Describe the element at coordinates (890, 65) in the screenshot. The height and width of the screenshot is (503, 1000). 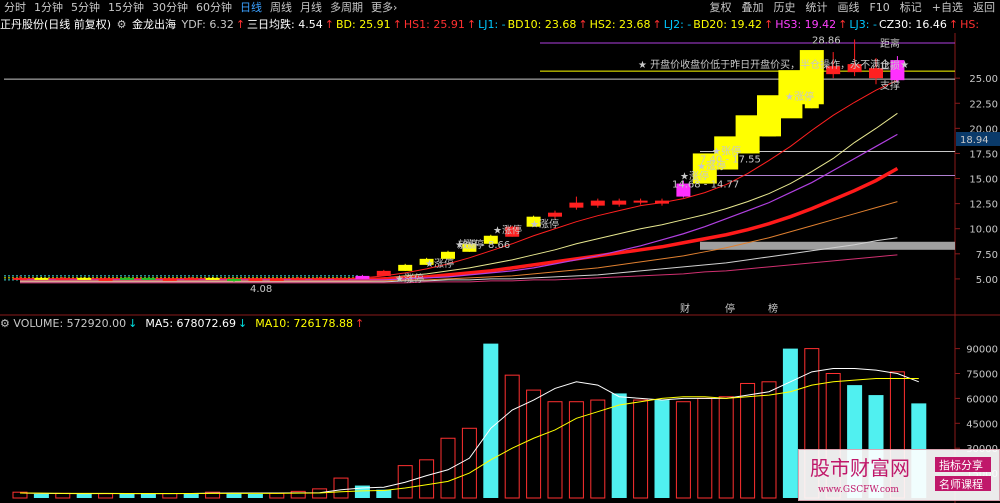
I see `price-annotation: 止损` at that location.